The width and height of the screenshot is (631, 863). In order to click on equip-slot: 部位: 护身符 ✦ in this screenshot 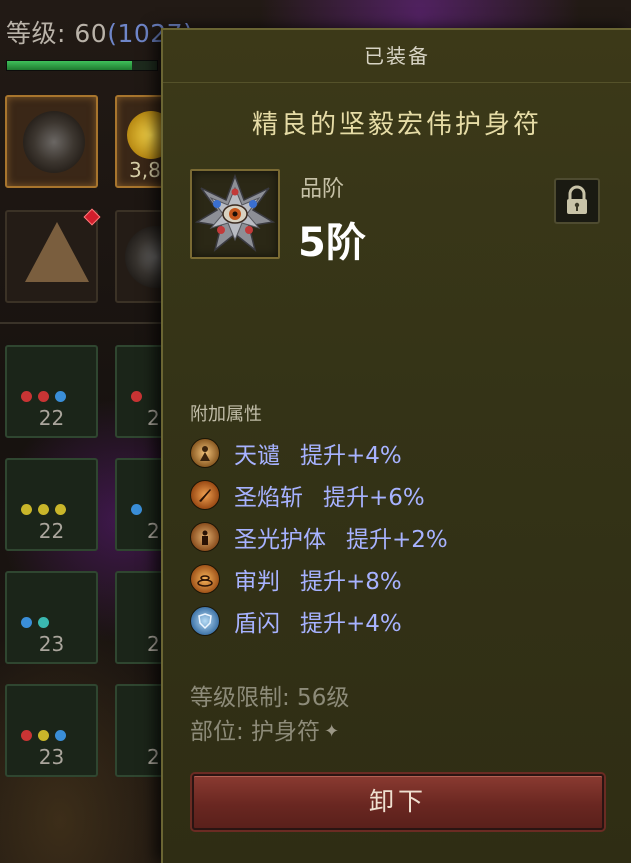, I will do `click(264, 729)`.